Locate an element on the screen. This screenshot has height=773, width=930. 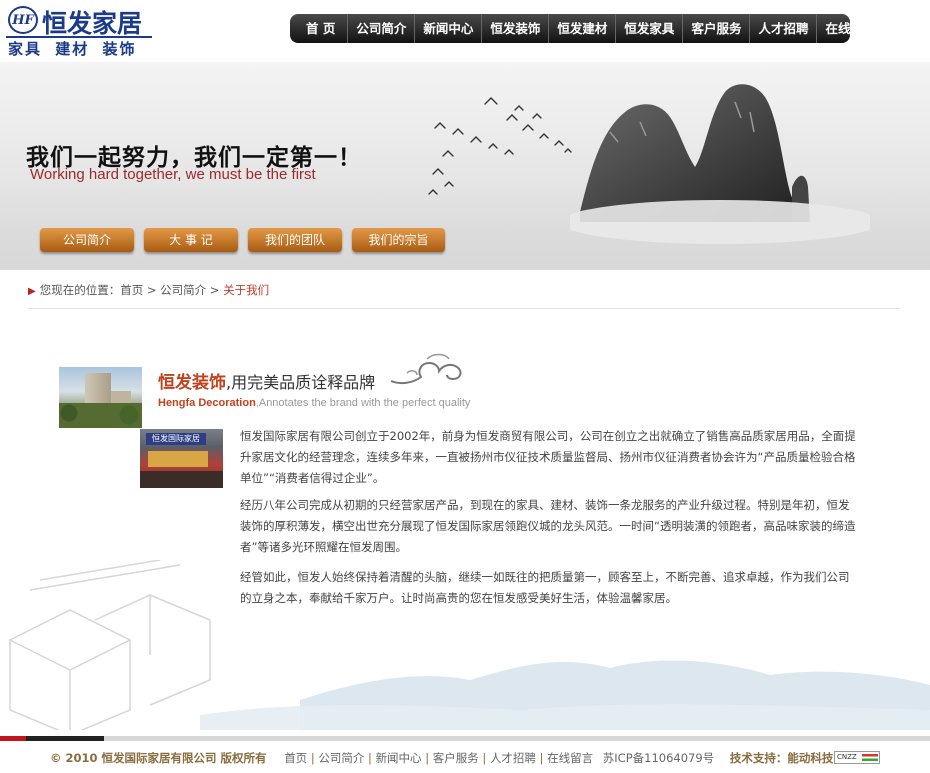
mountain-illustration is located at coordinates (720, 164).